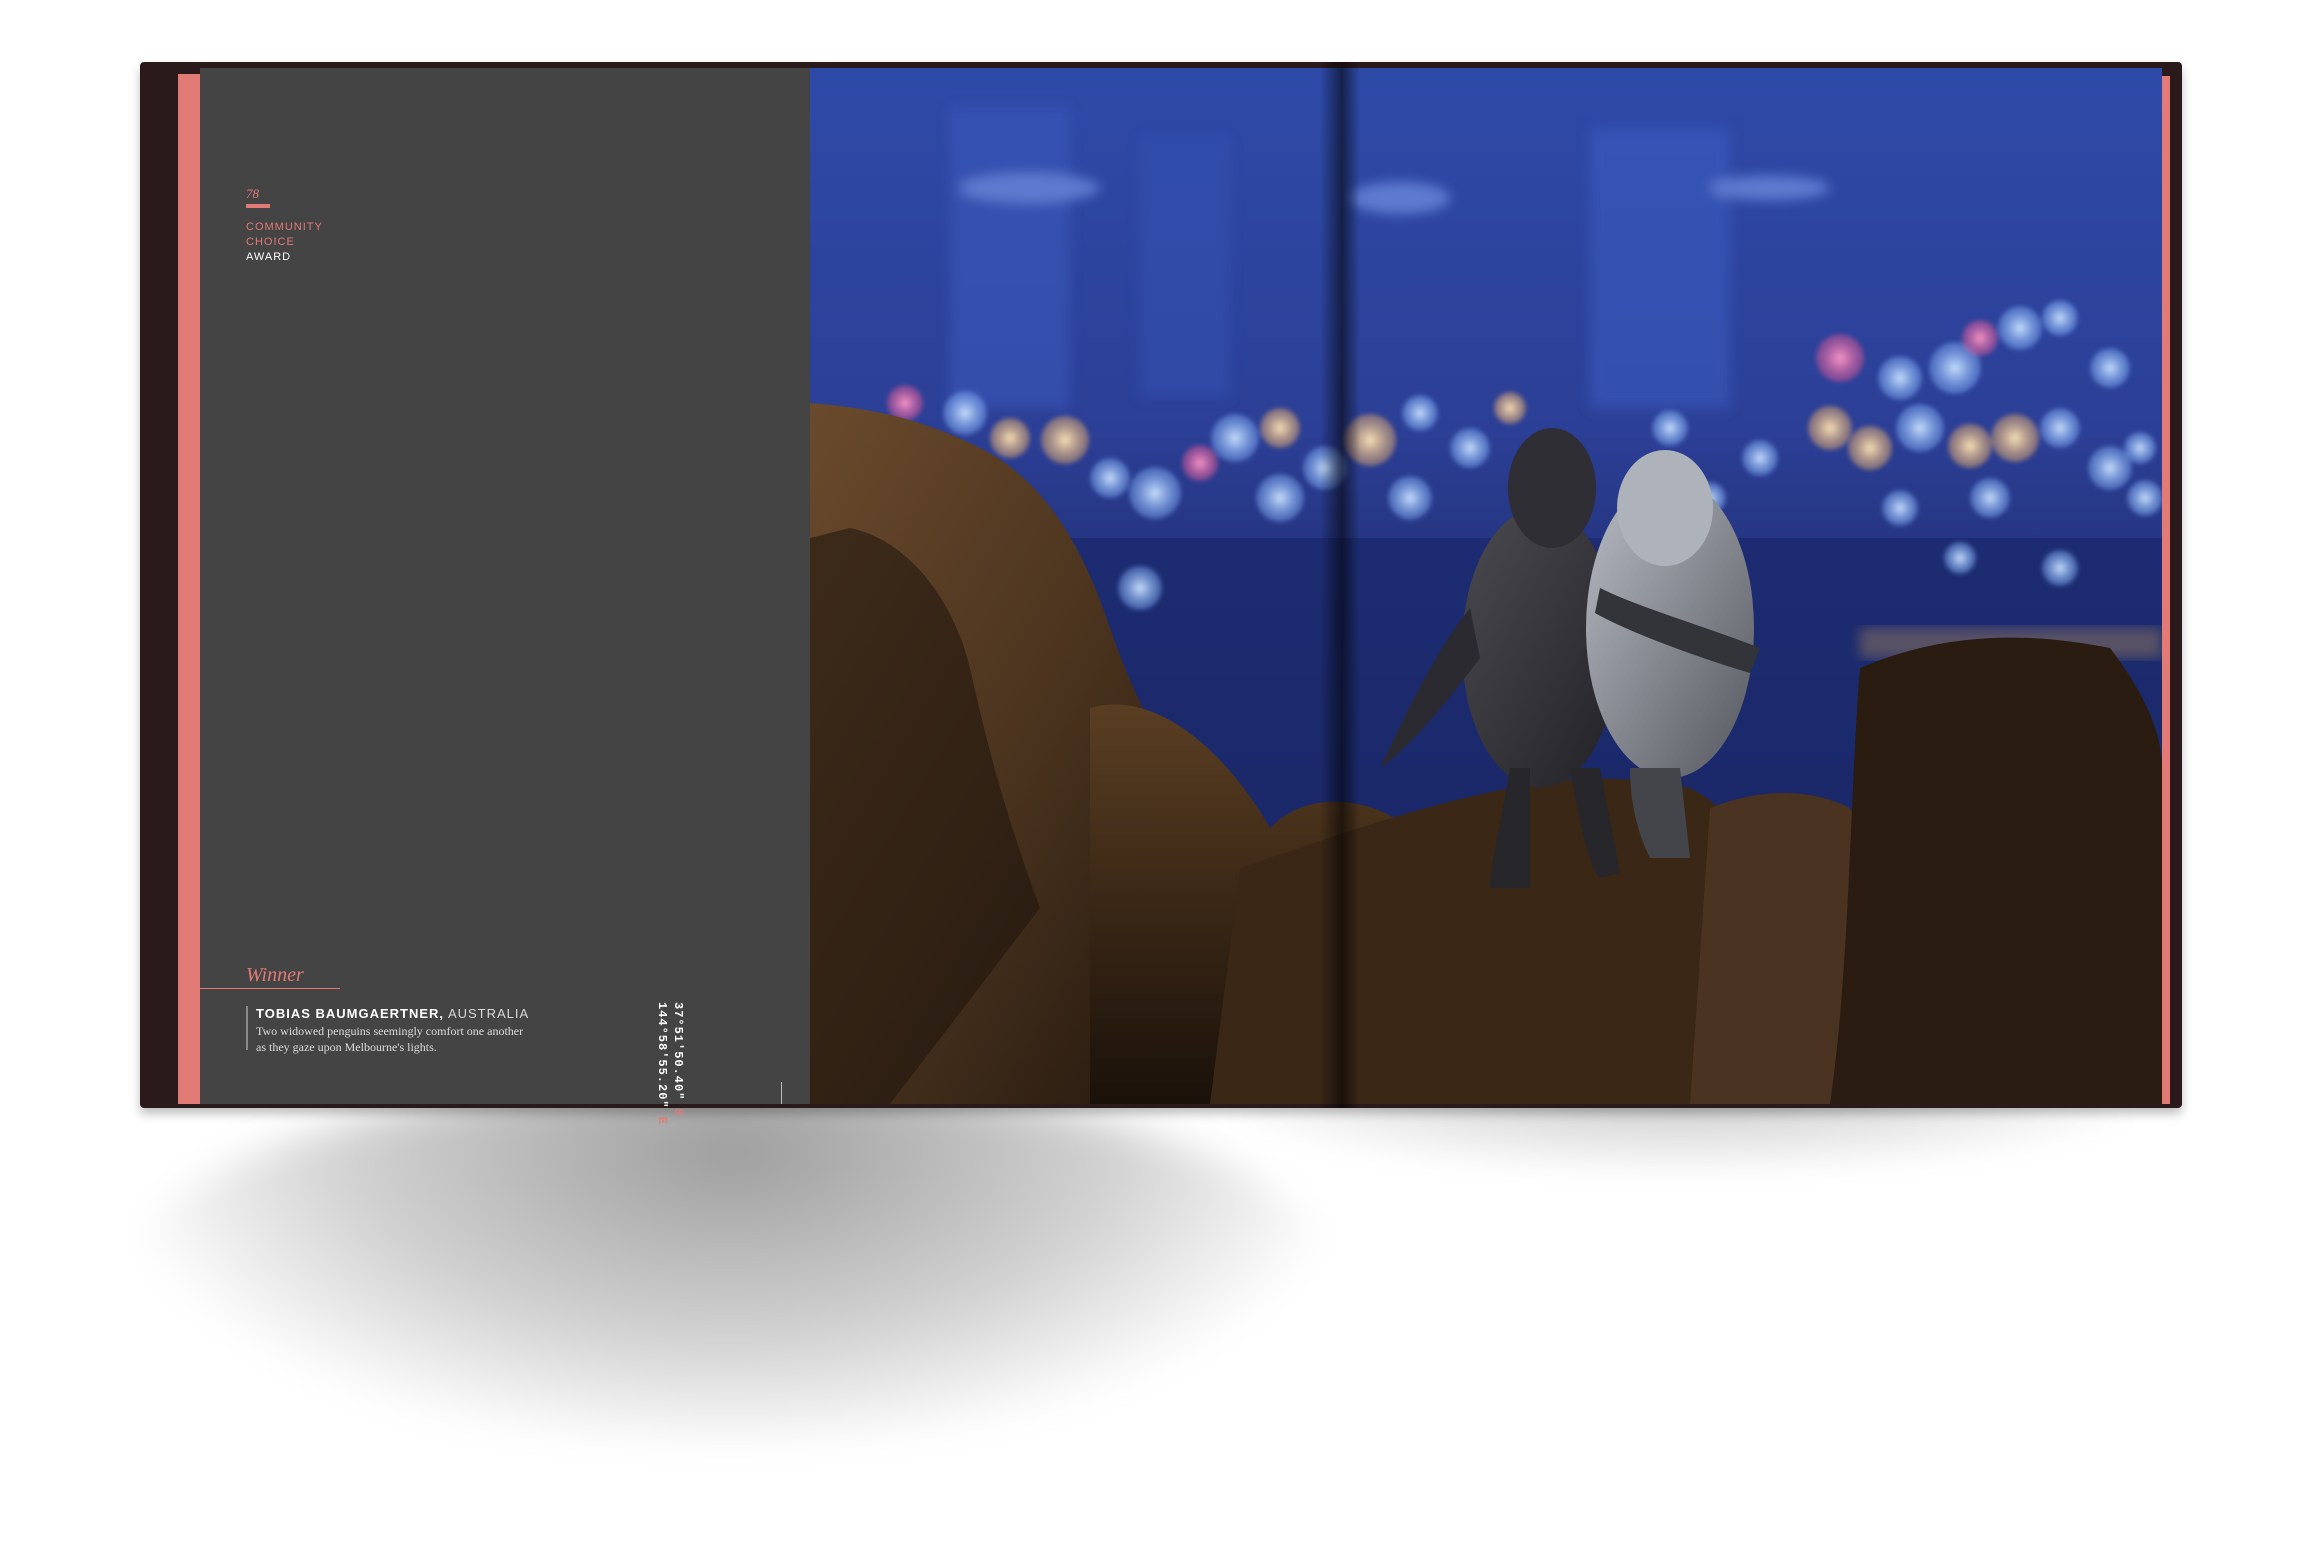  I want to click on cover-edge-right, so click(2166, 590).